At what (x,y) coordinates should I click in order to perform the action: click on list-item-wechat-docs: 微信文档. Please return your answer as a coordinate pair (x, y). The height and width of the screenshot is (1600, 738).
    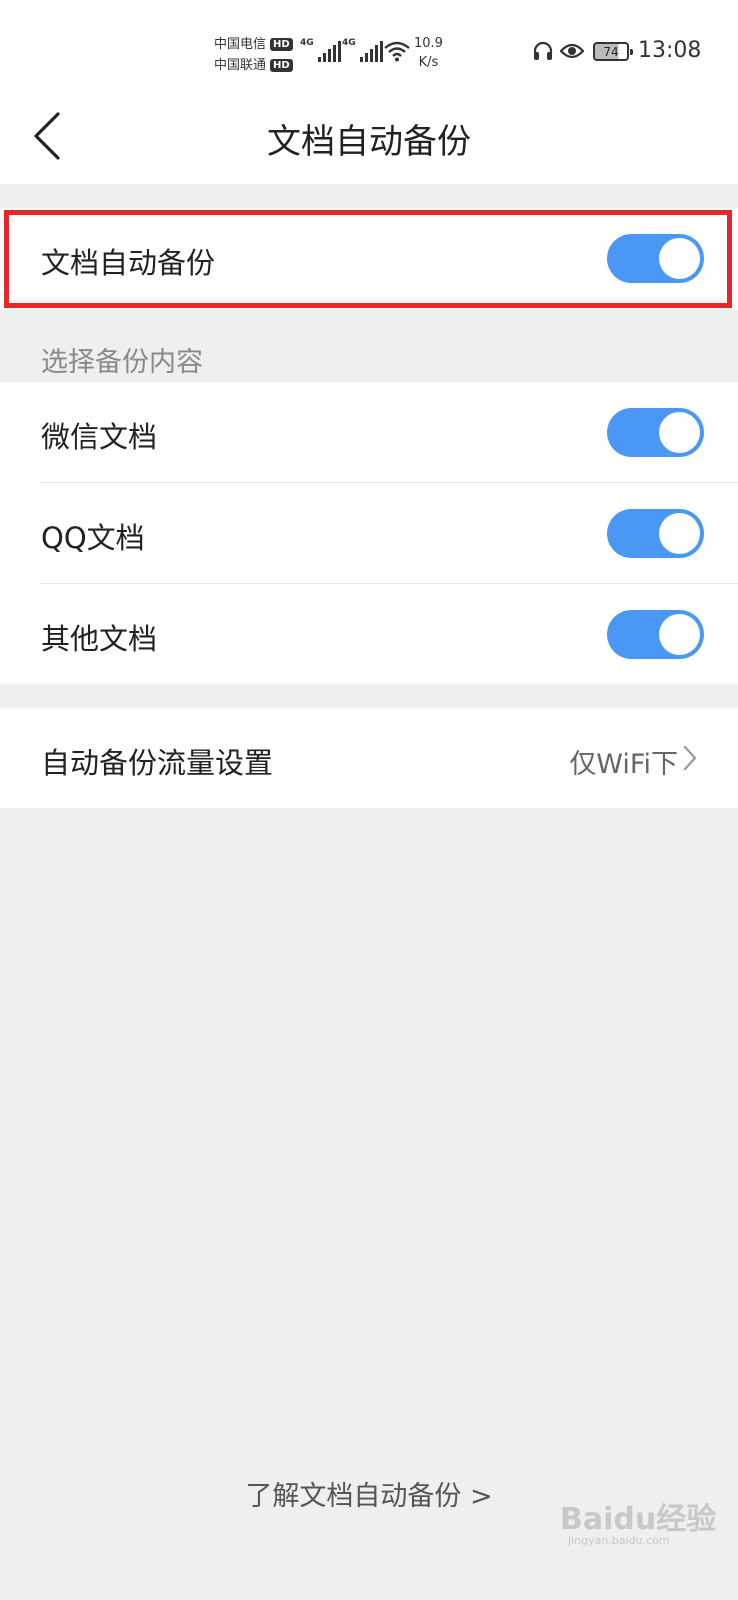
    Looking at the image, I should click on (369, 432).